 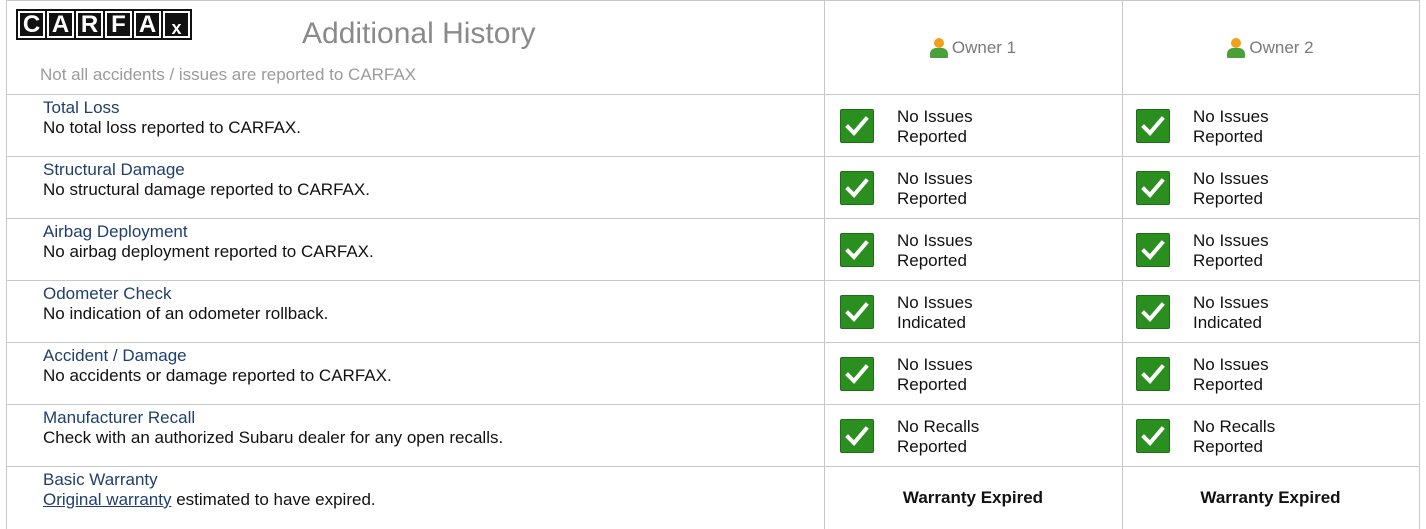 What do you see at coordinates (980, 312) in the screenshot?
I see `status-owner-1: No Issues Indicated` at bounding box center [980, 312].